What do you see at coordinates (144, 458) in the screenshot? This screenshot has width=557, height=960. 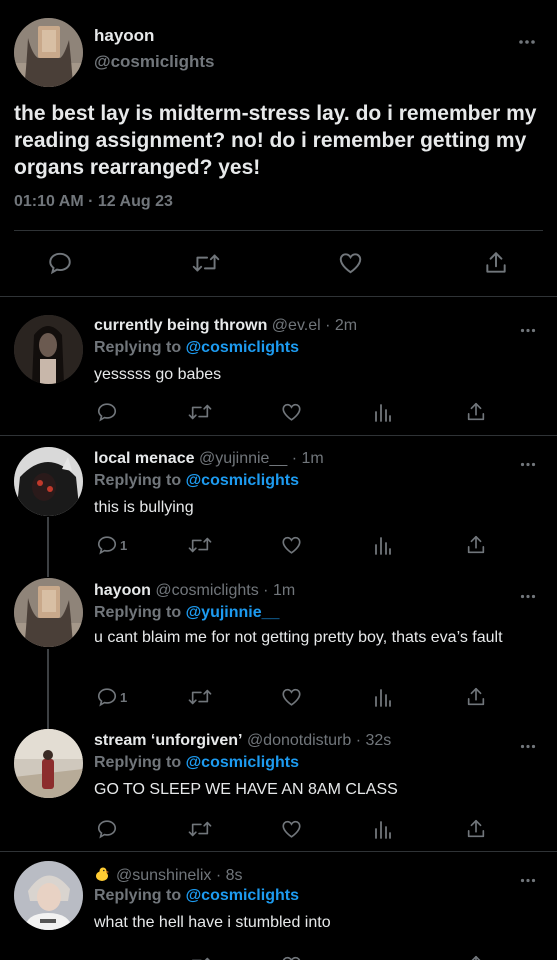 I see `author-name: local menace` at bounding box center [144, 458].